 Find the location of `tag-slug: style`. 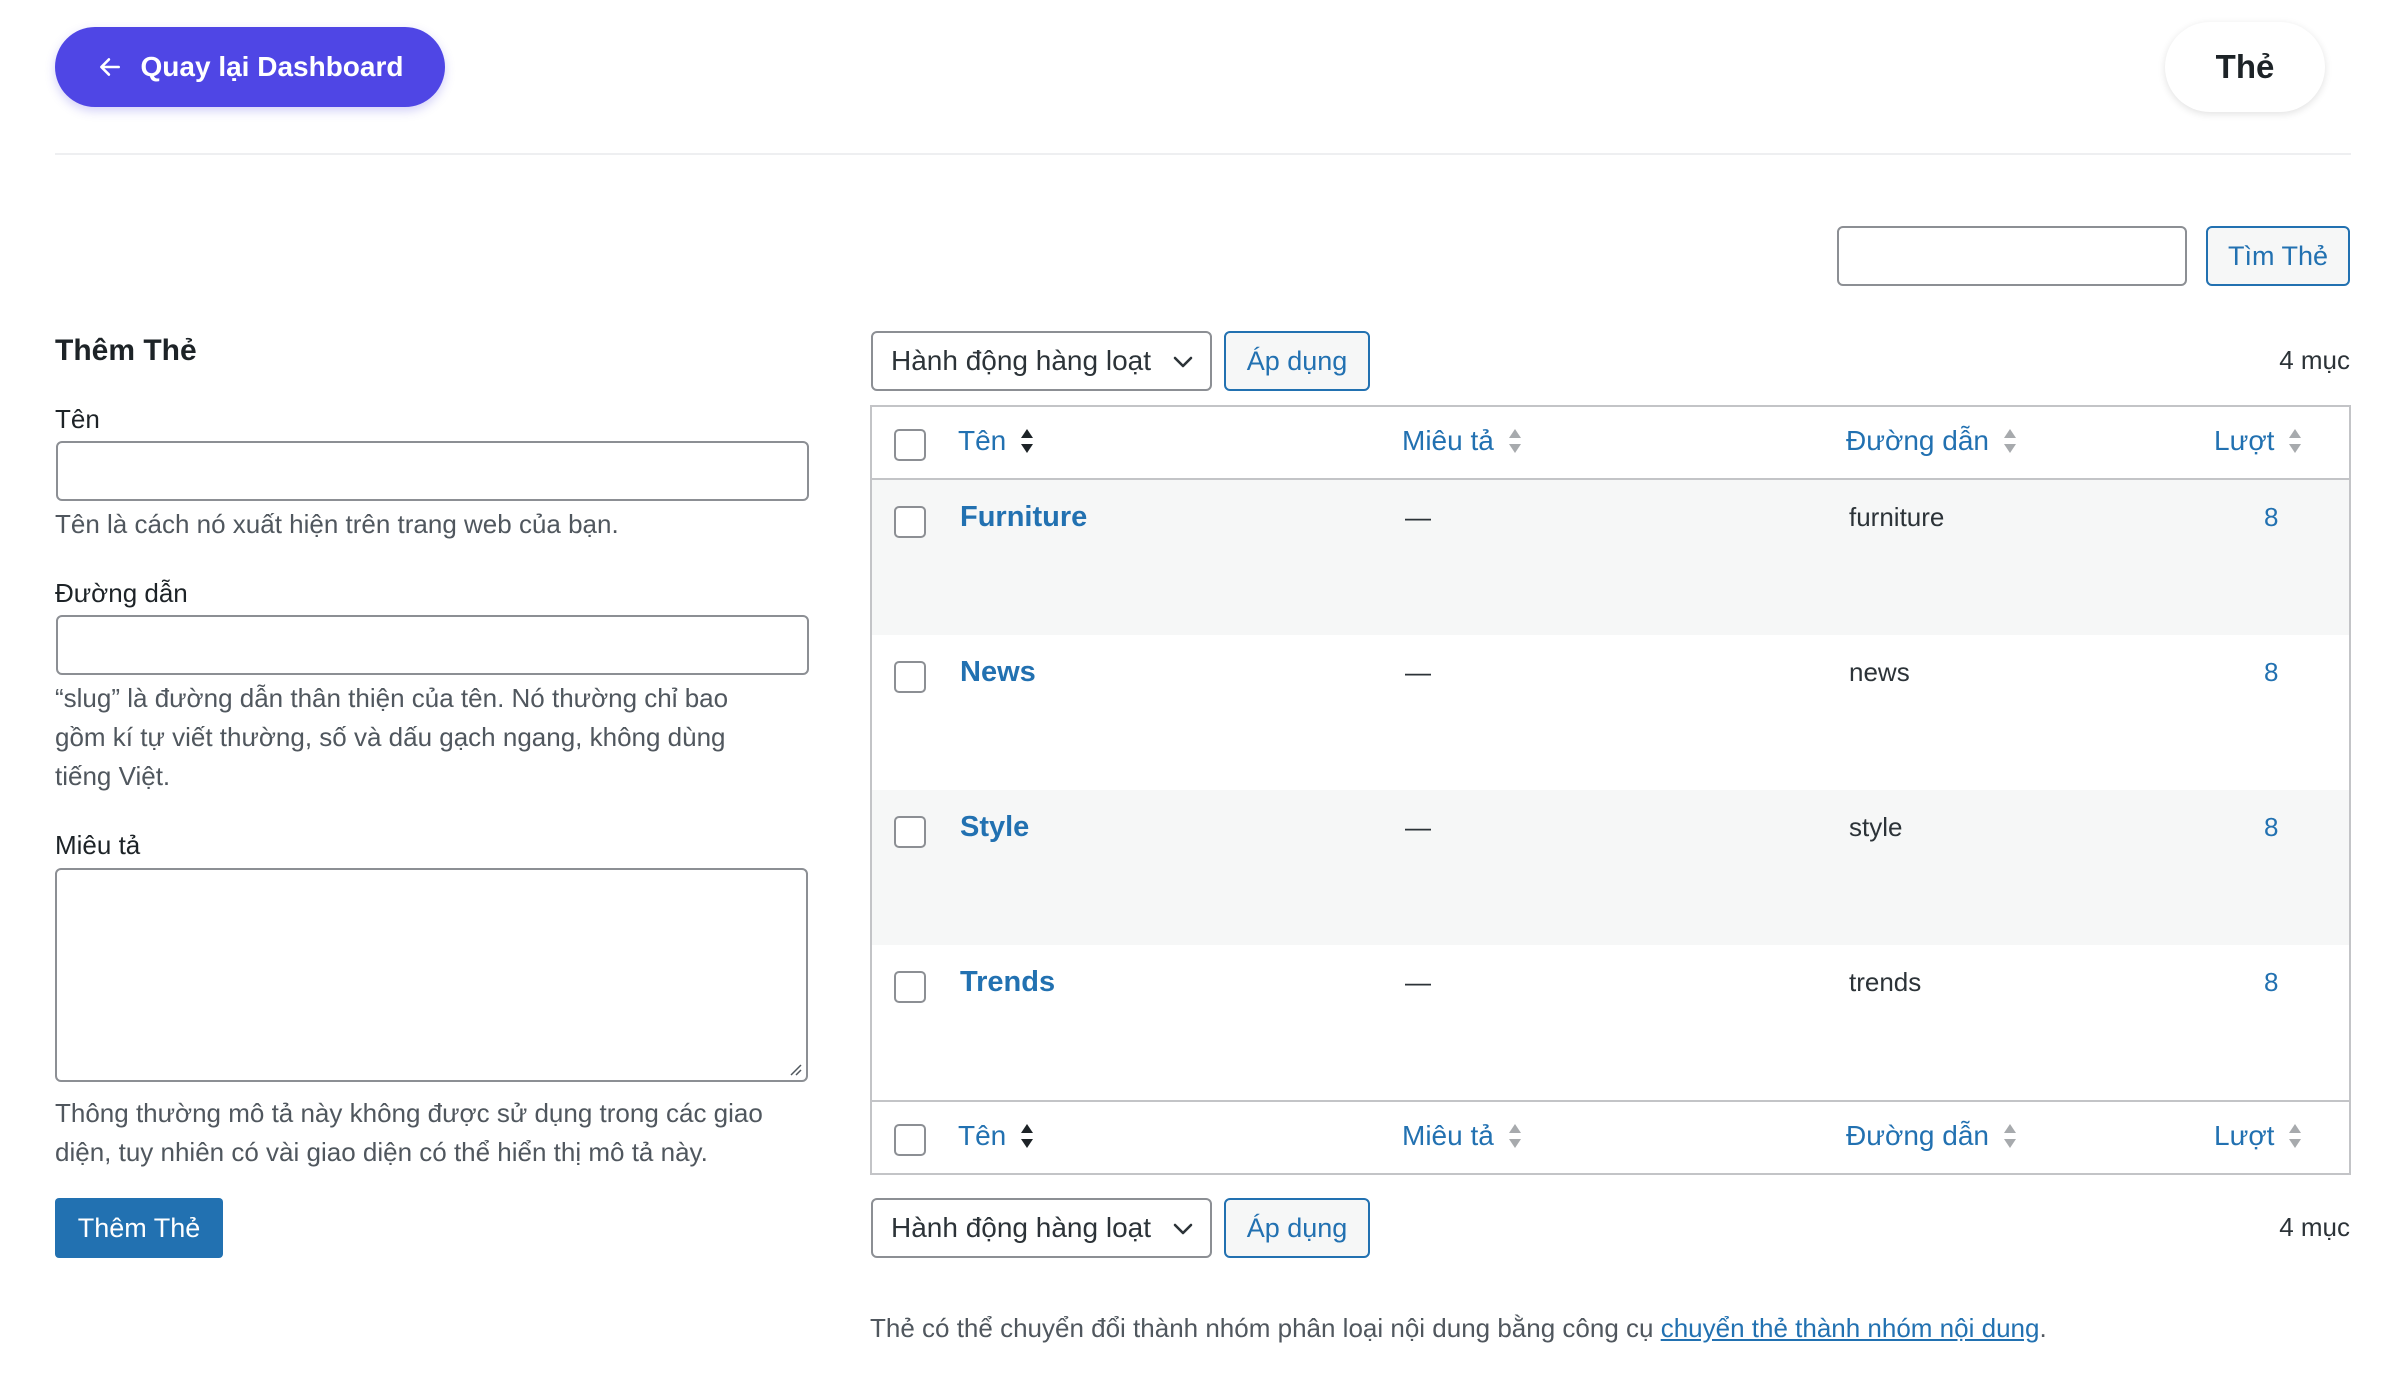

tag-slug: style is located at coordinates (1876, 827).